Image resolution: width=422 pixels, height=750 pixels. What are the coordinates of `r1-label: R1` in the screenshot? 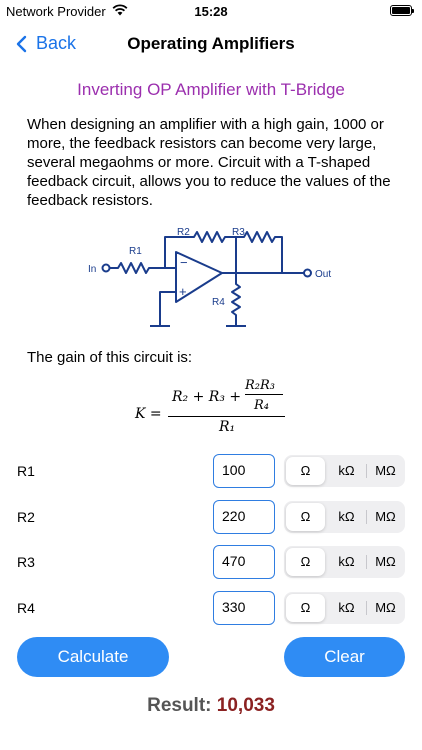 It's located at (135, 251).